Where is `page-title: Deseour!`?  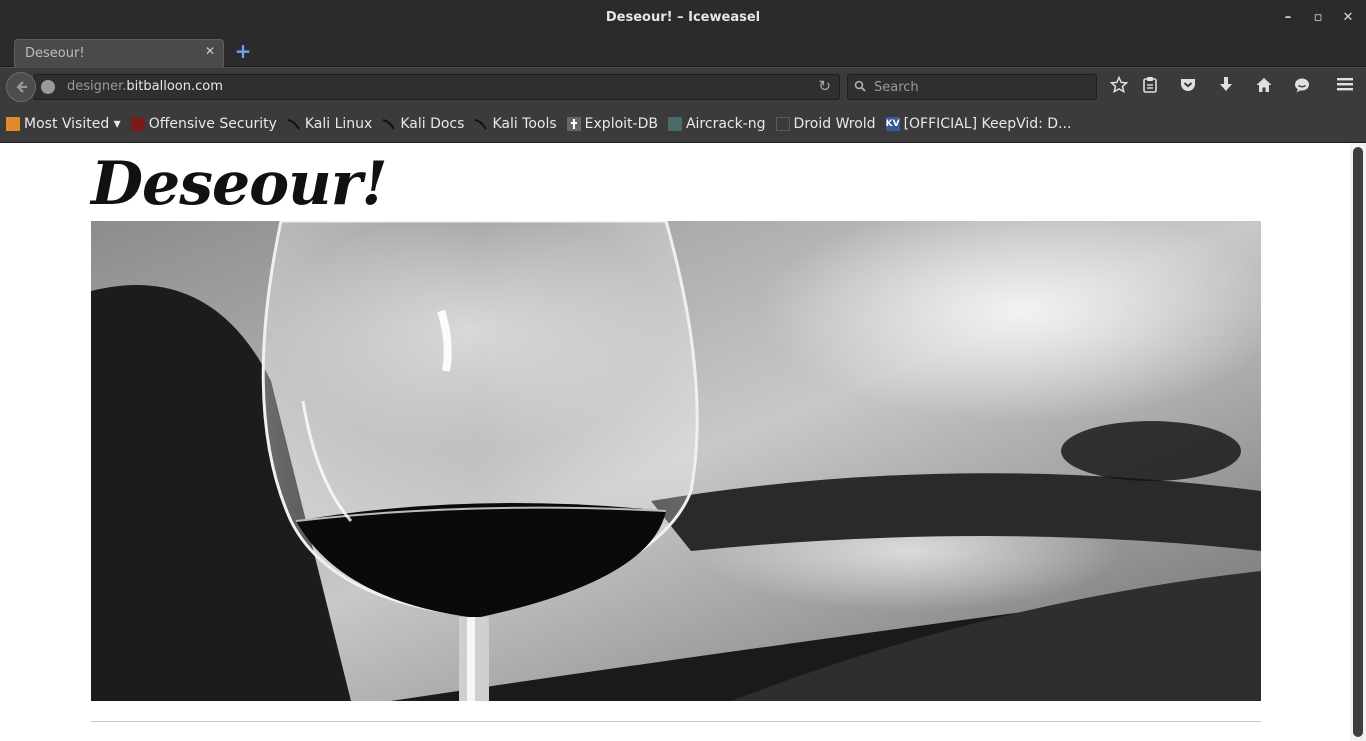
page-title: Deseour! is located at coordinates (239, 184).